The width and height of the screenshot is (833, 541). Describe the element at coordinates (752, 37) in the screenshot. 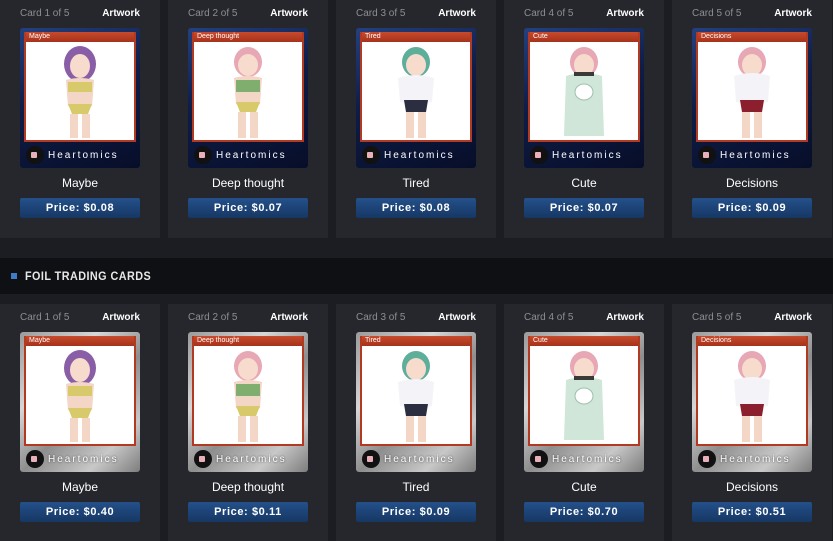

I see `card-ribbon: Decisions` at that location.